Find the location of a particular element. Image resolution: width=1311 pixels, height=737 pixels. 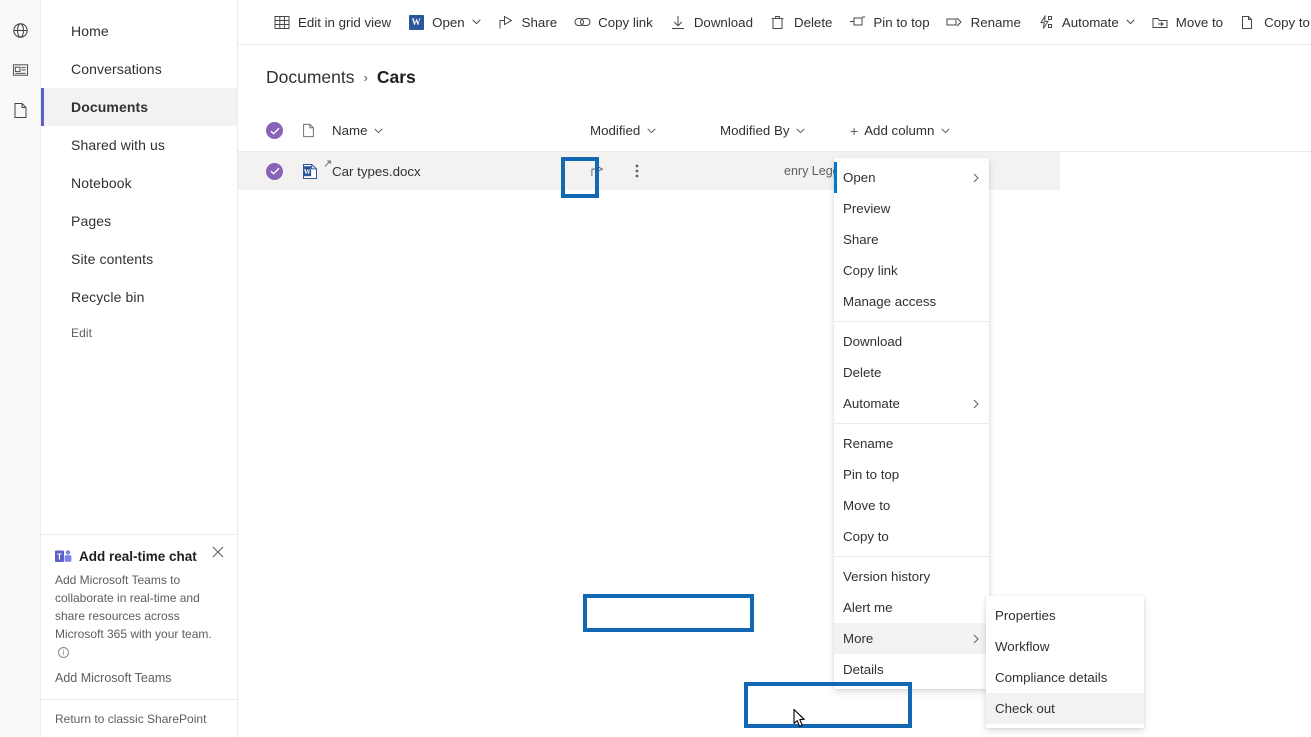

submenu-item-compliance-details: Compliance details is located at coordinates (1065, 677).